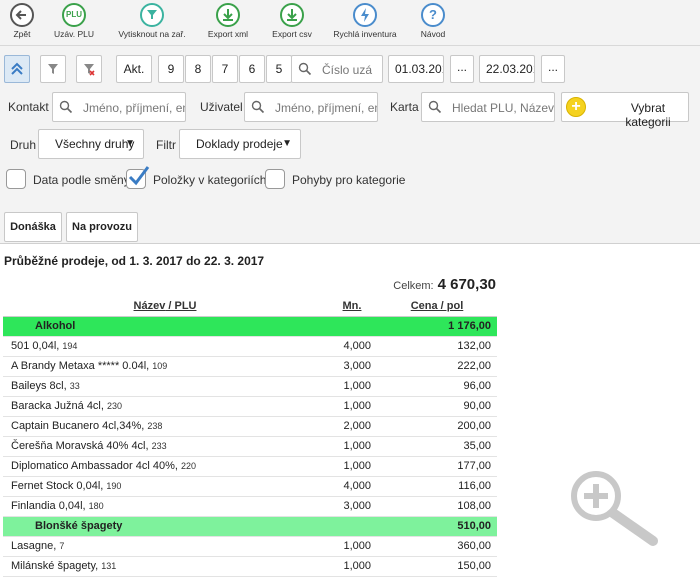 The width and height of the screenshot is (700, 582). I want to click on close-plu-button: PLU Uzáv. PLU, so click(74, 21).